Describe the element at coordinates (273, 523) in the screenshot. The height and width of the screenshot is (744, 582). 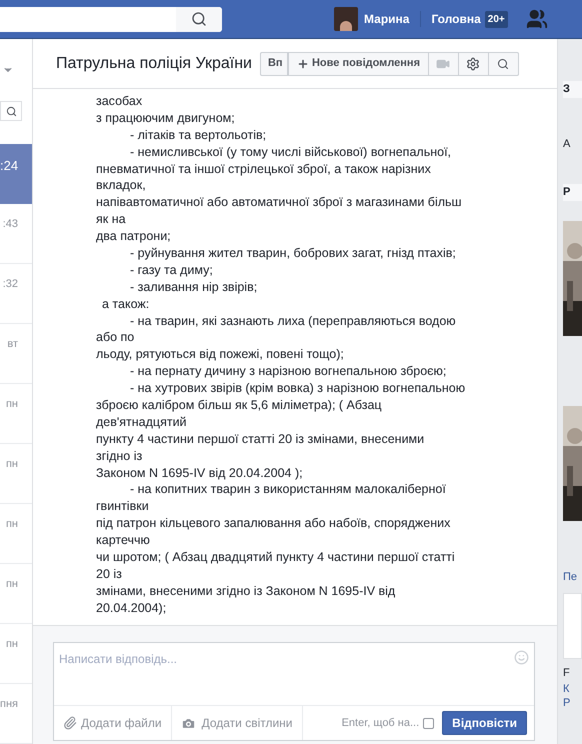
I see `message-line: під патрон кільцевого запалювання або набоїв, споряджених` at that location.